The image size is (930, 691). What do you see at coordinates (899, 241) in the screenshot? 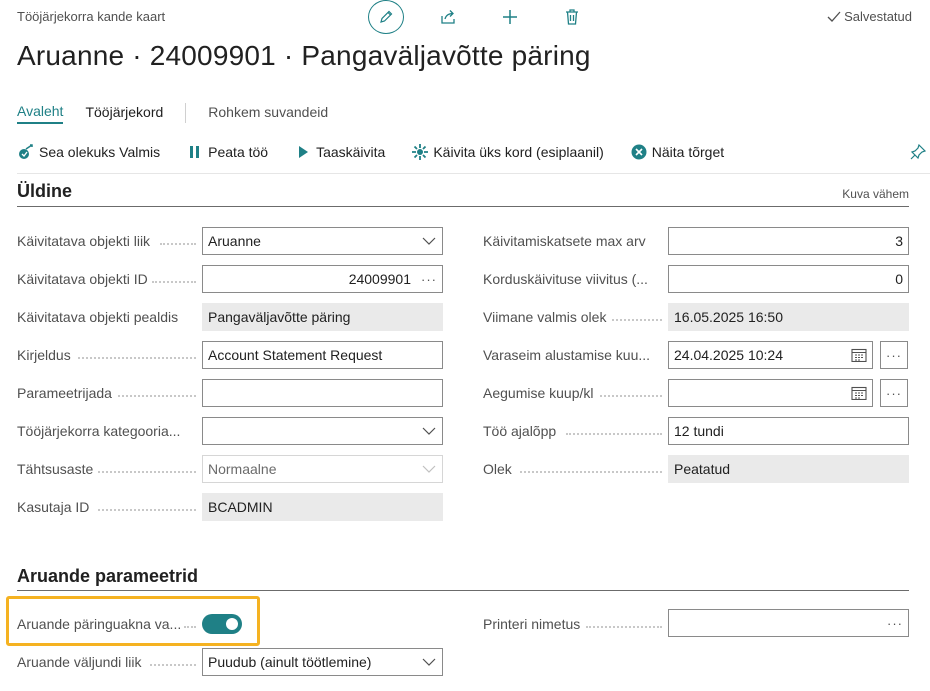
I see `max-attempts-value: 3` at bounding box center [899, 241].